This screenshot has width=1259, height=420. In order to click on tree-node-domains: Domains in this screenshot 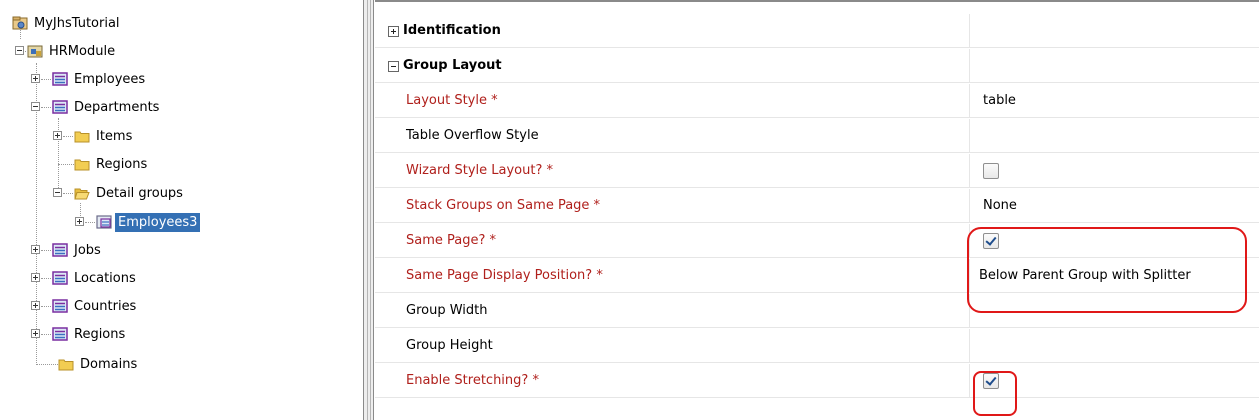, I will do `click(99, 364)`.